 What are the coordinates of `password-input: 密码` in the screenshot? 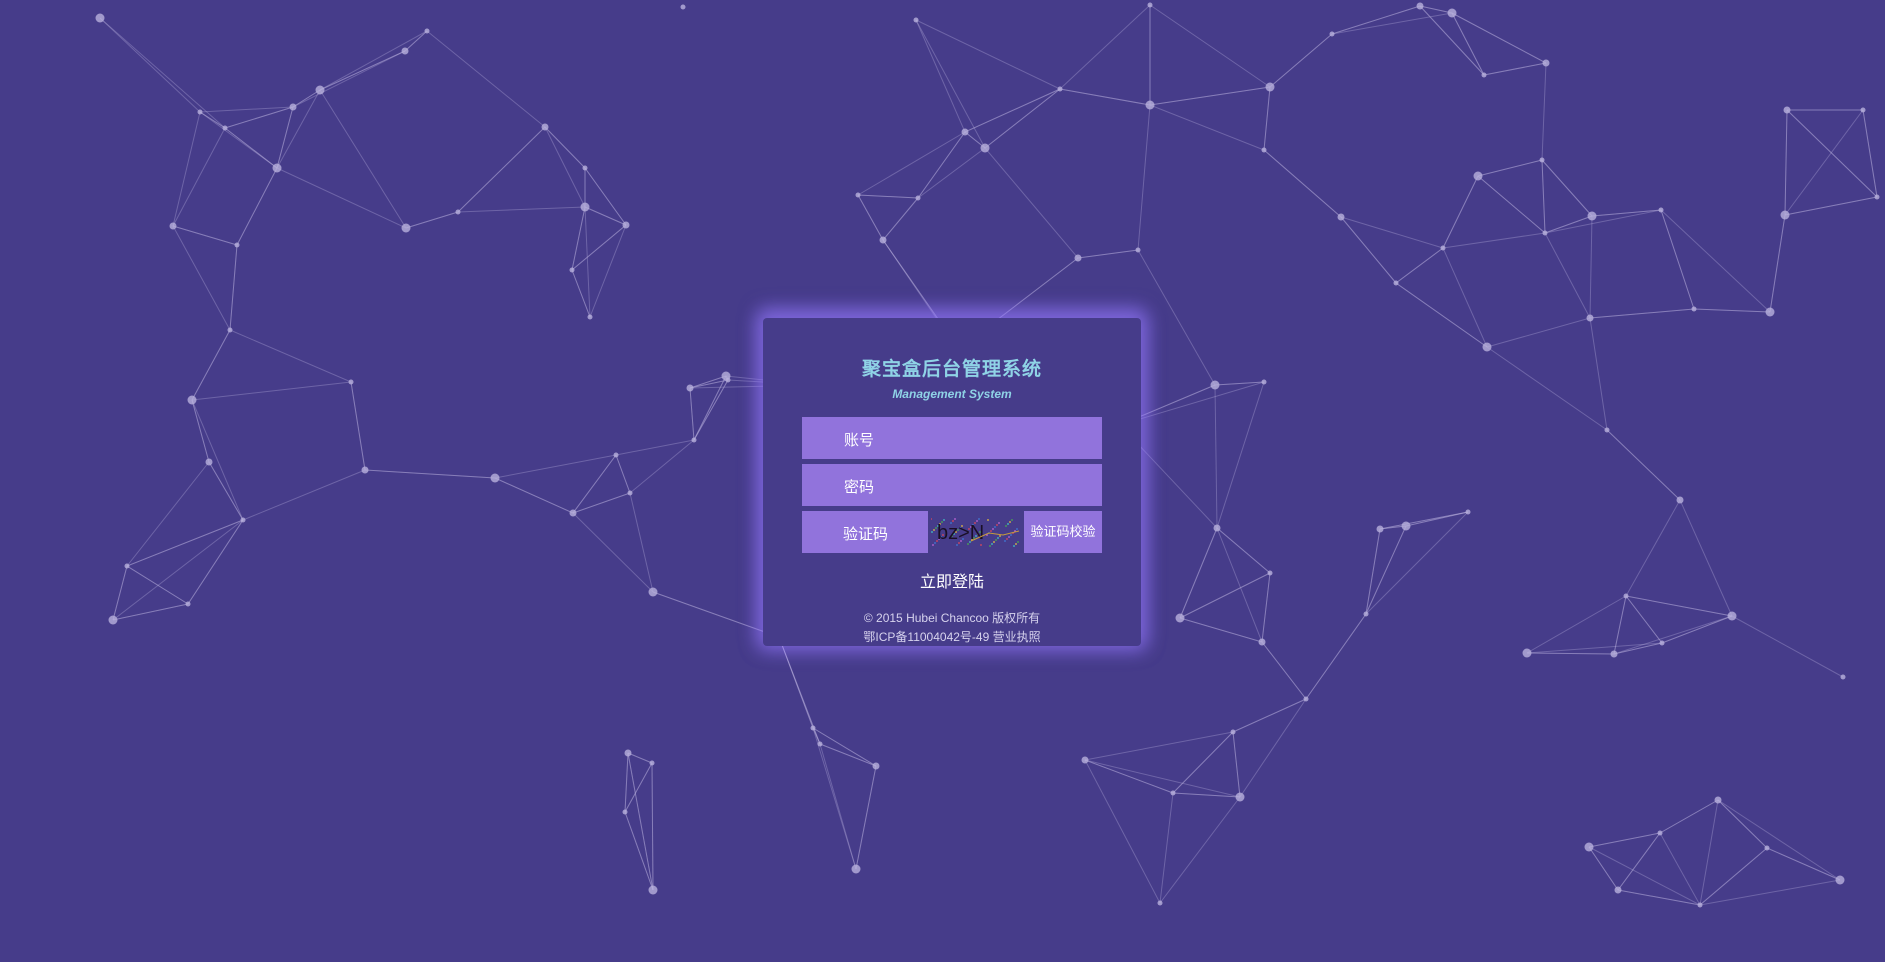 It's located at (952, 485).